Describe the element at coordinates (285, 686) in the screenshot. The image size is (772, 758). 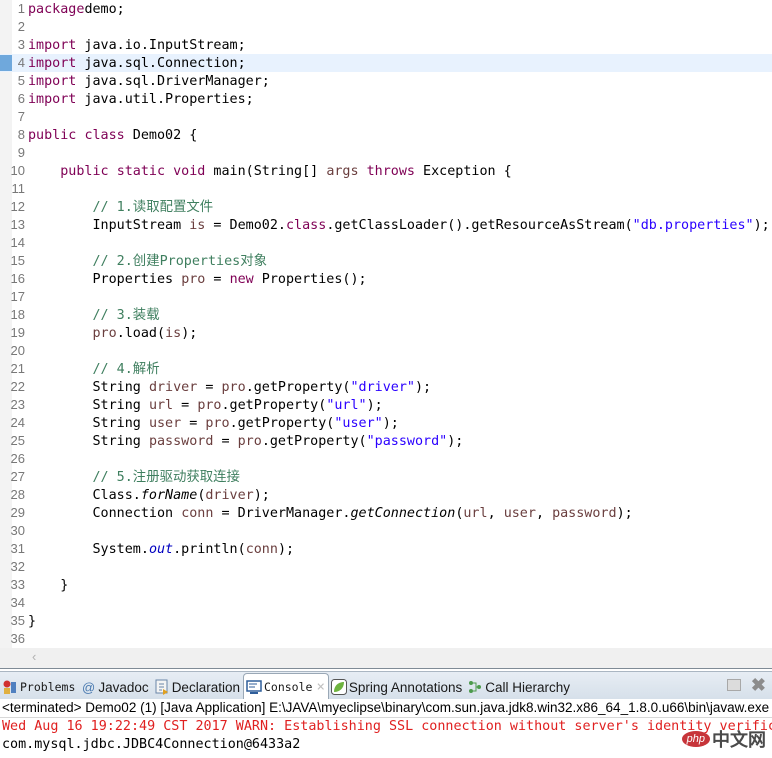
I see `tab-console: Console ×` at that location.